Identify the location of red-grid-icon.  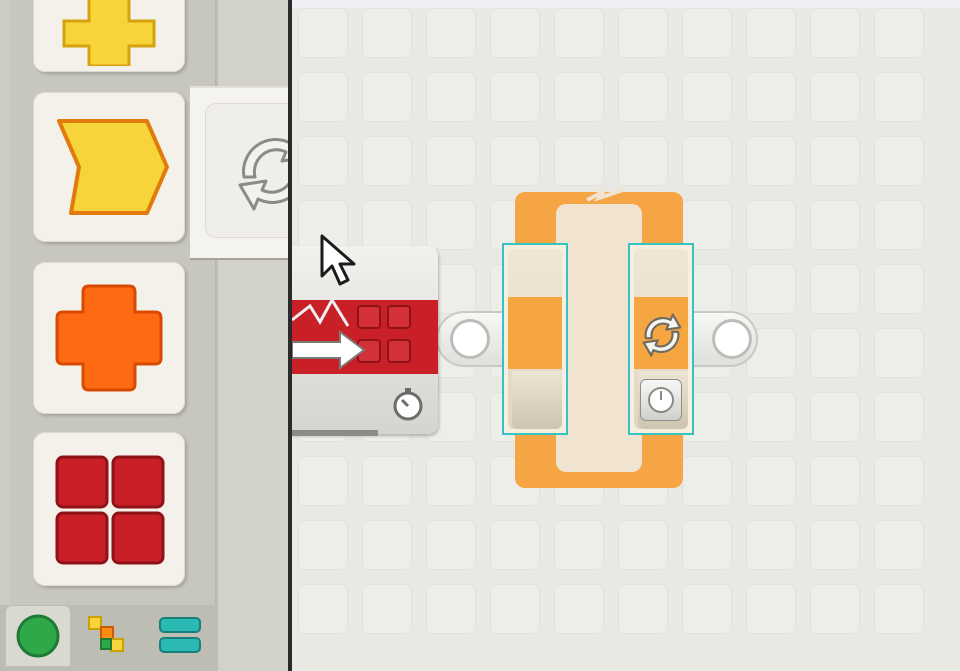
(110, 510).